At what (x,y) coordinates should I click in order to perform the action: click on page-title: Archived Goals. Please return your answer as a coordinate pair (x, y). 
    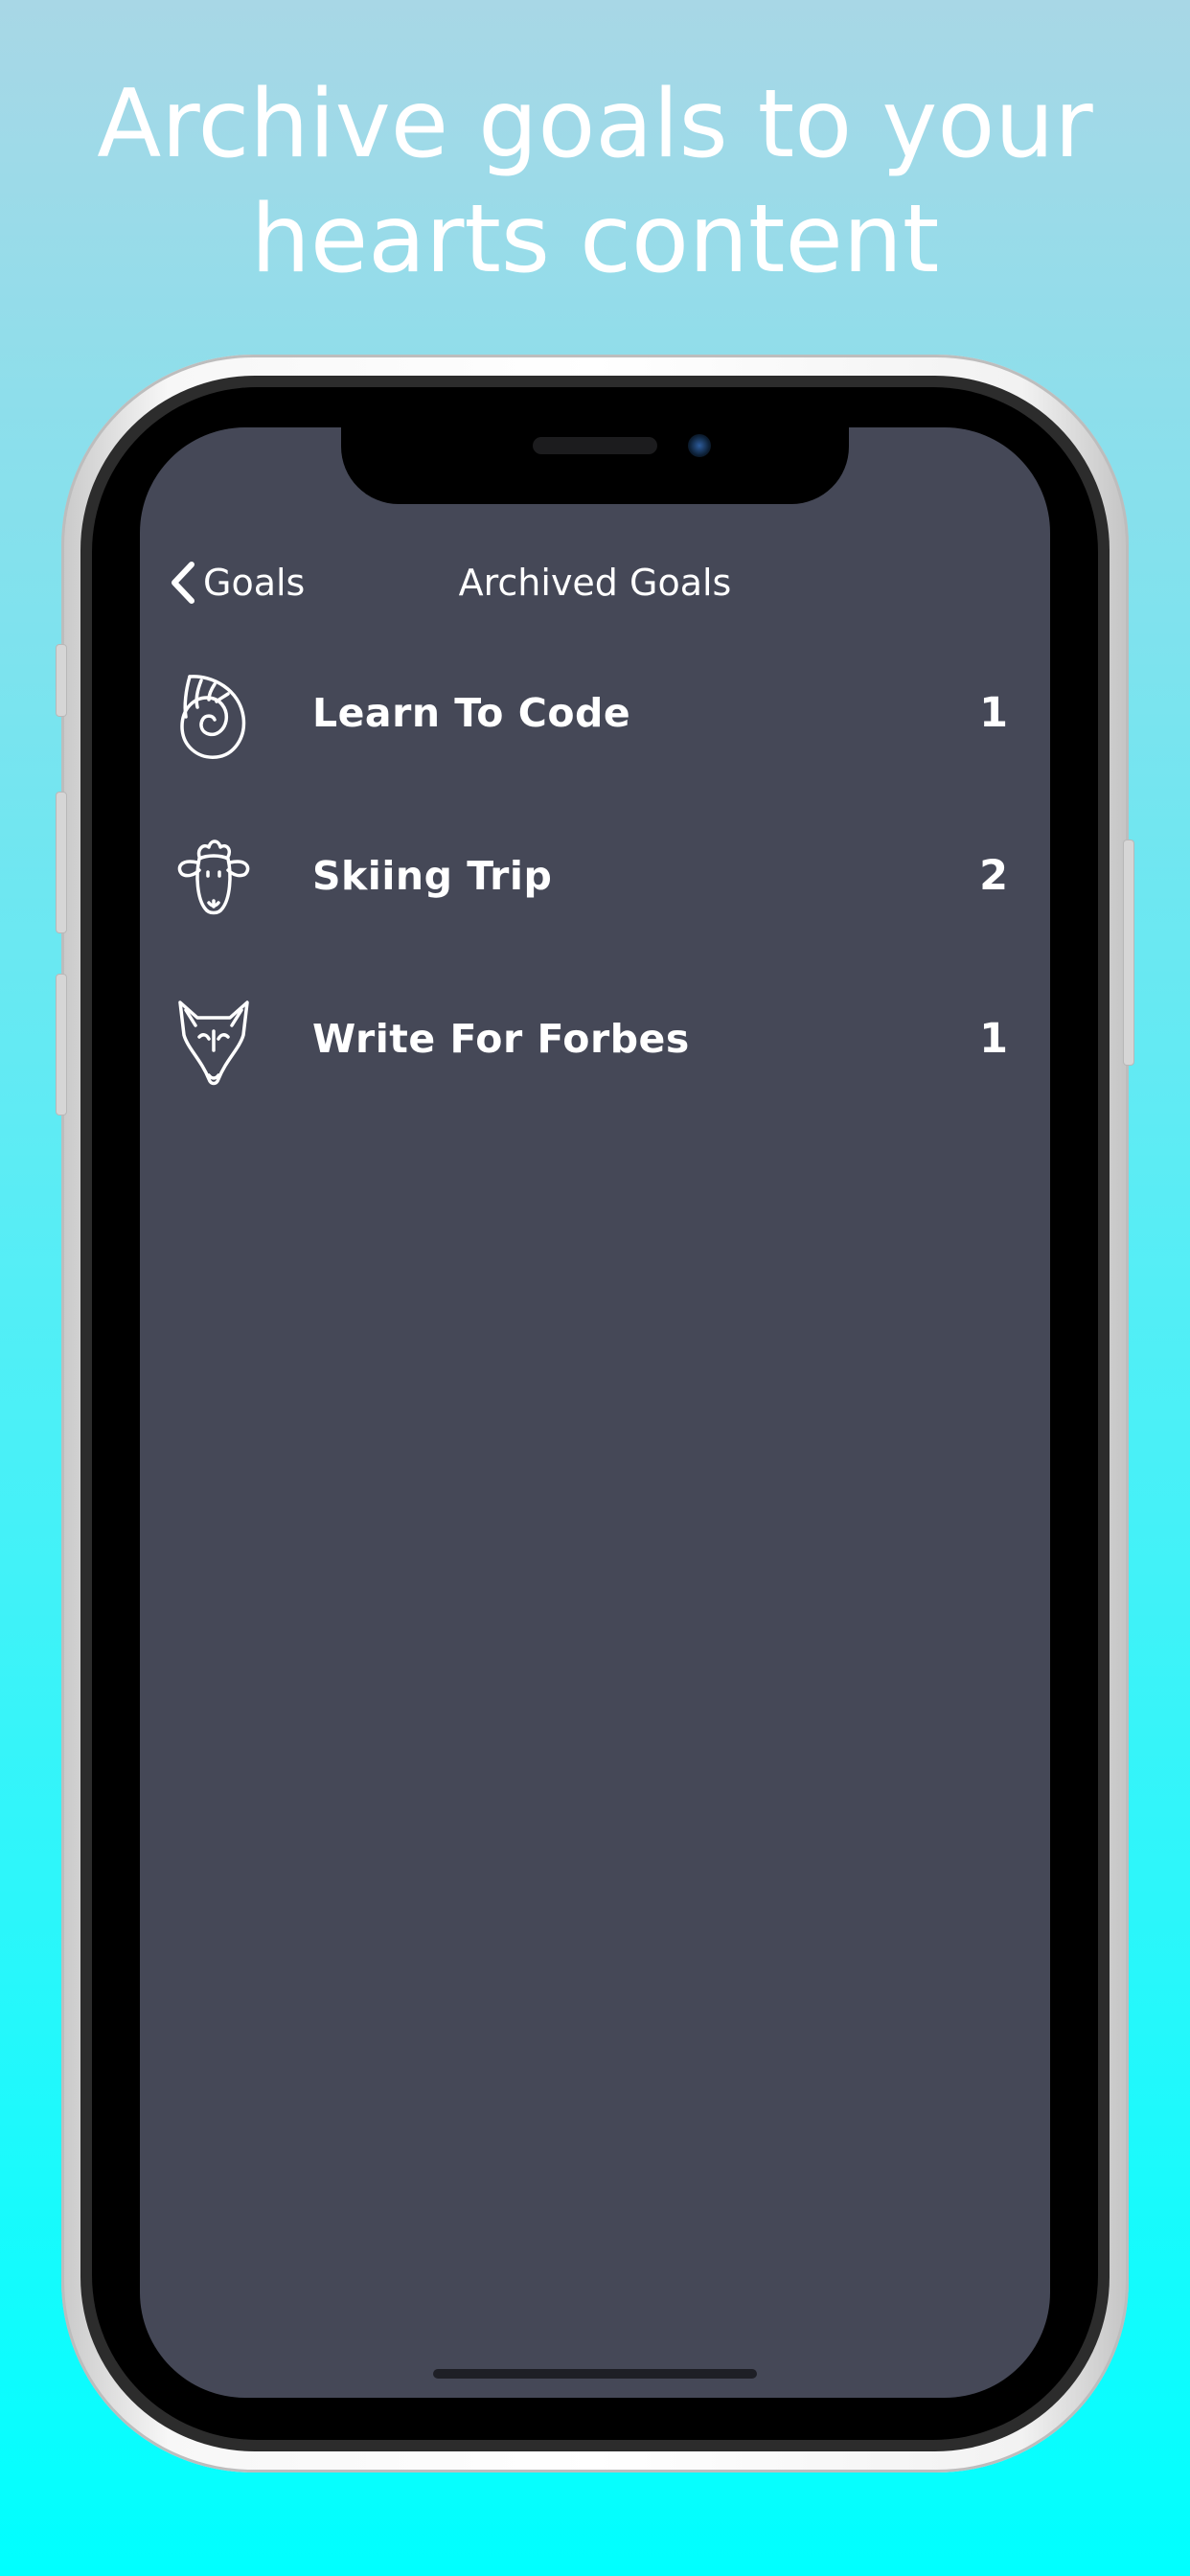
    Looking at the image, I should click on (595, 583).